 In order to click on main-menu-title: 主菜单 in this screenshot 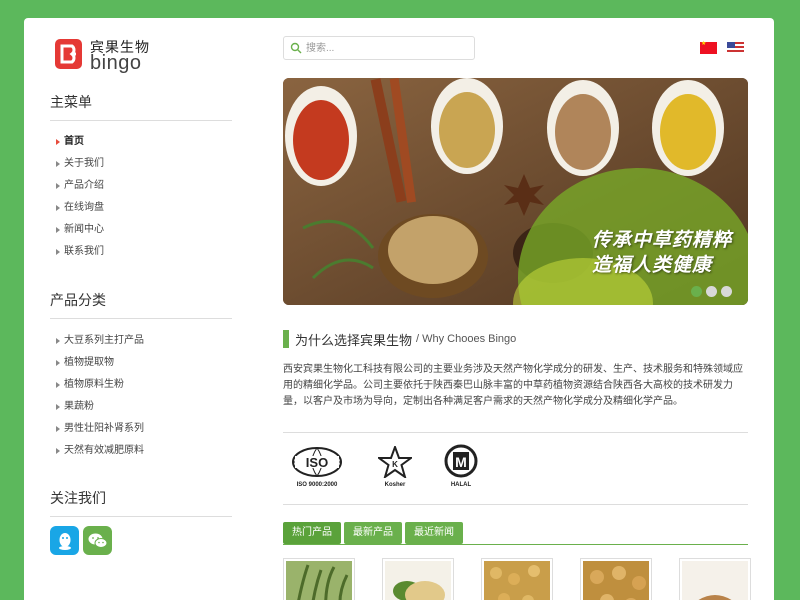, I will do `click(141, 106)`.